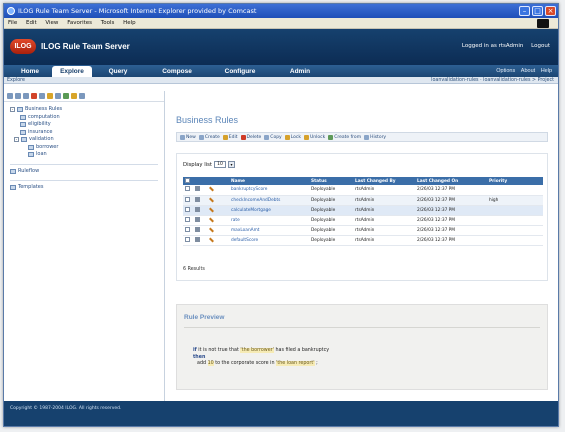  Describe the element at coordinates (34, 96) in the screenshot. I see `delete-icon` at that location.